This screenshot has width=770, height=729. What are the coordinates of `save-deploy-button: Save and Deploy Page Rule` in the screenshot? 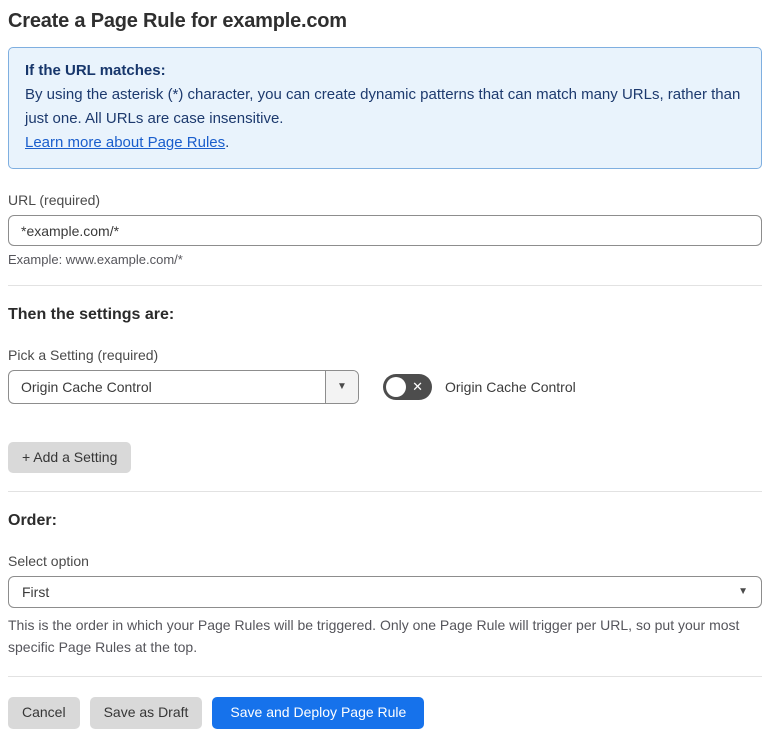 It's located at (318, 713).